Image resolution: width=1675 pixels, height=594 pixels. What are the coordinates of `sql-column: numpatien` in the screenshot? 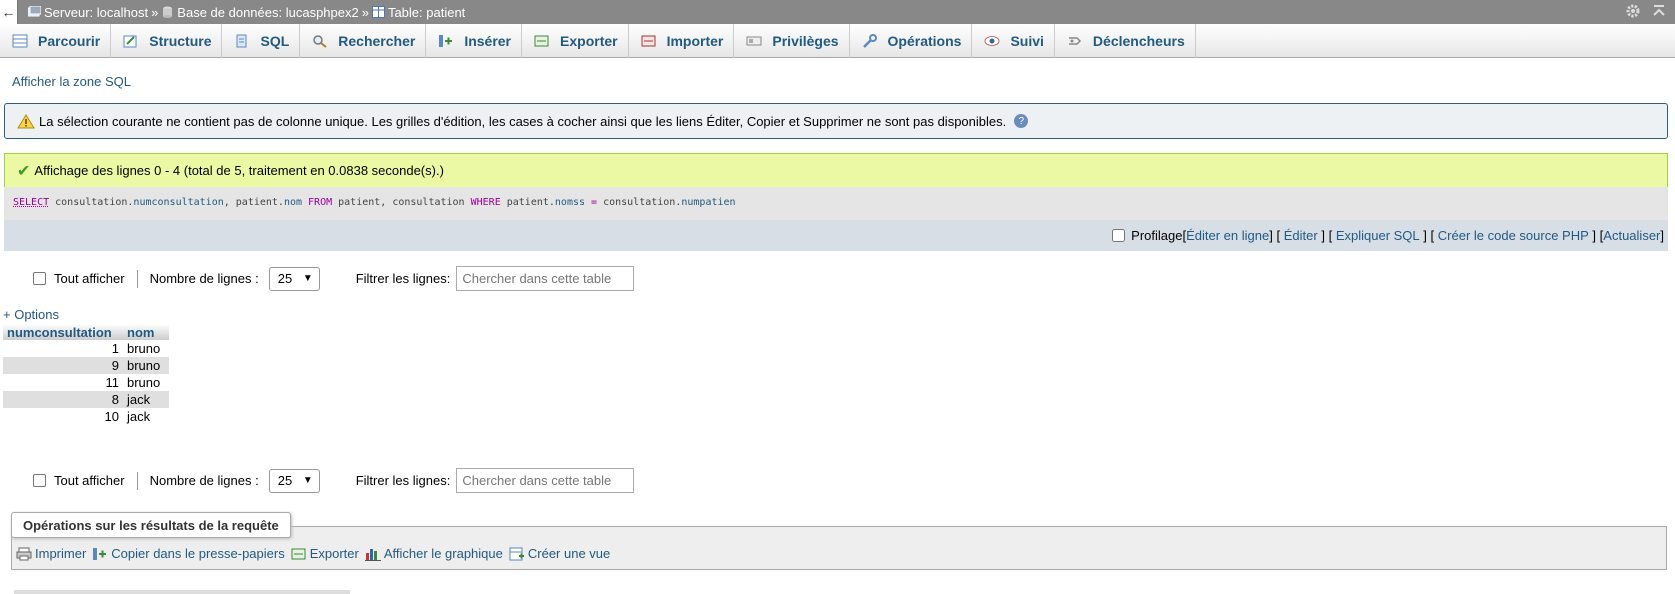 It's located at (708, 202).